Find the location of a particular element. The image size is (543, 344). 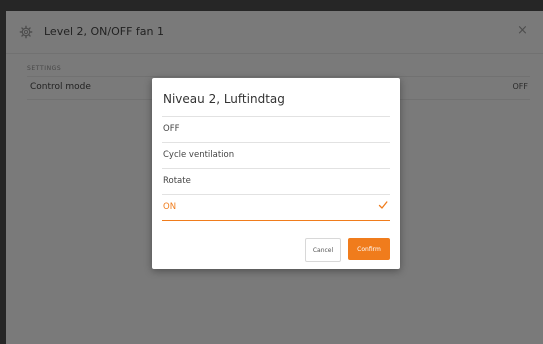

option-label: Cycle ventilation is located at coordinates (199, 155).